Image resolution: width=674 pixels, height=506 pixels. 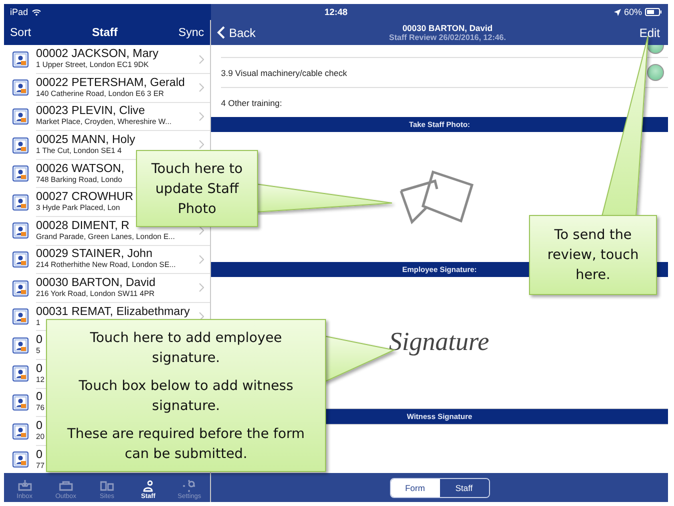 What do you see at coordinates (104, 32) in the screenshot?
I see `panel-title: Staff` at bounding box center [104, 32].